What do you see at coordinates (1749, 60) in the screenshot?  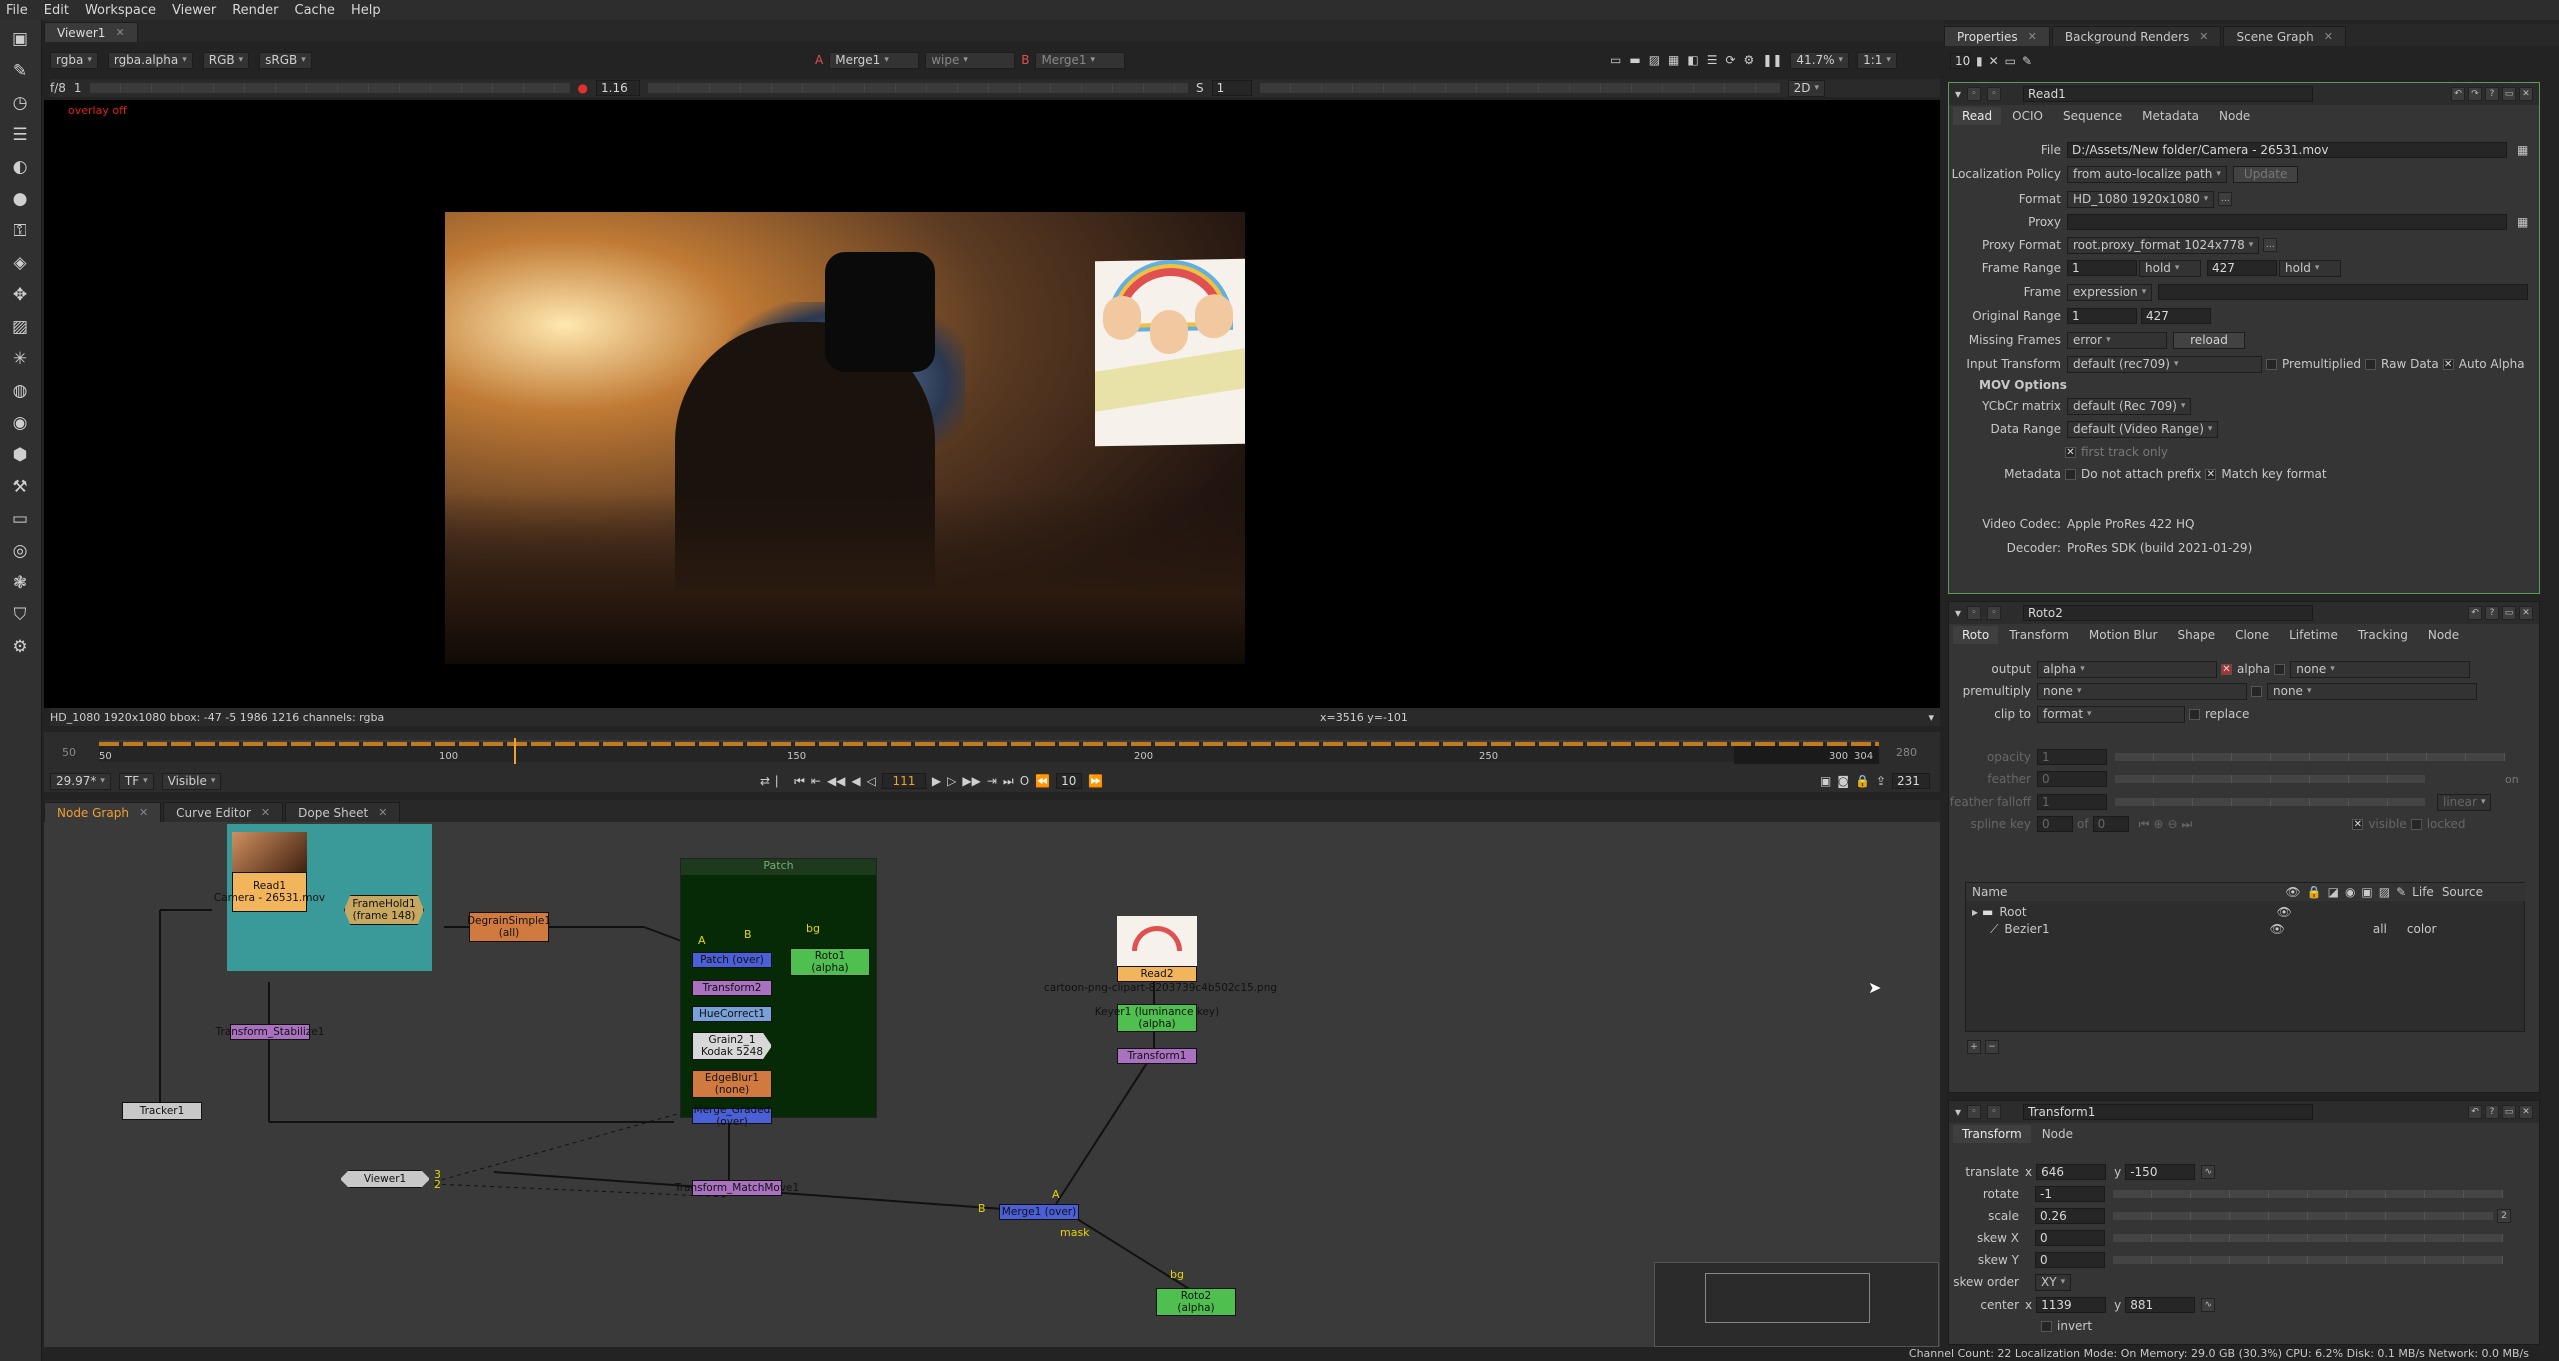 I see `gear-icon: ⚙` at bounding box center [1749, 60].